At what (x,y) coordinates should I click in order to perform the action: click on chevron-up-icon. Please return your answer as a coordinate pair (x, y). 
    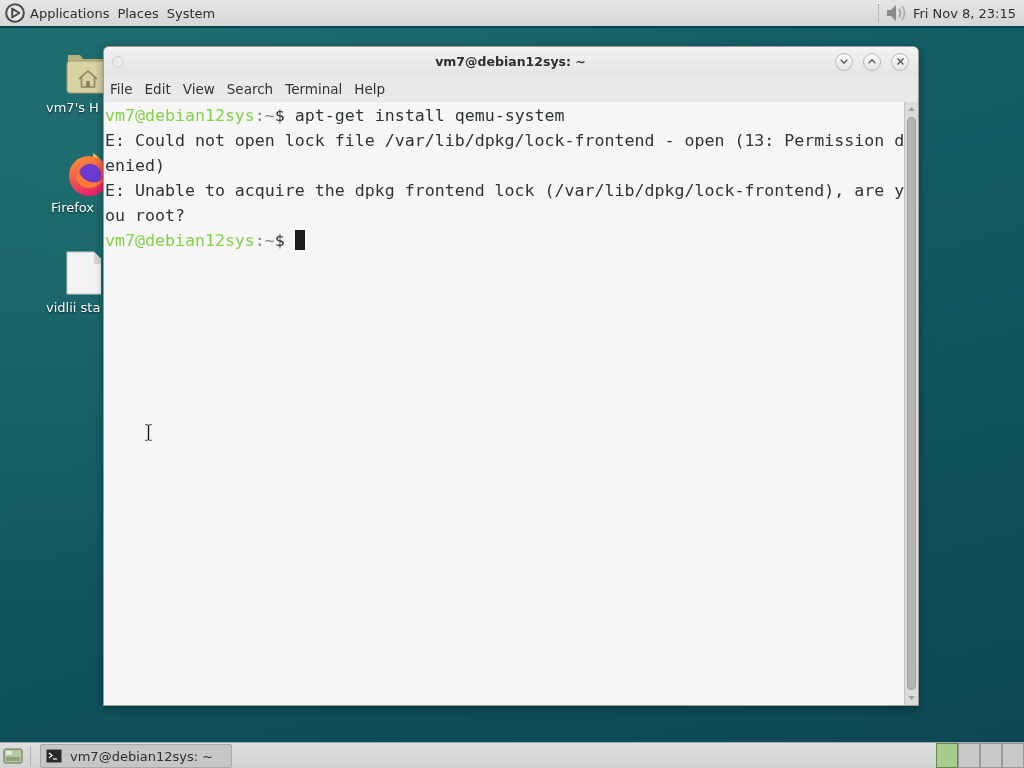
    Looking at the image, I should click on (872, 61).